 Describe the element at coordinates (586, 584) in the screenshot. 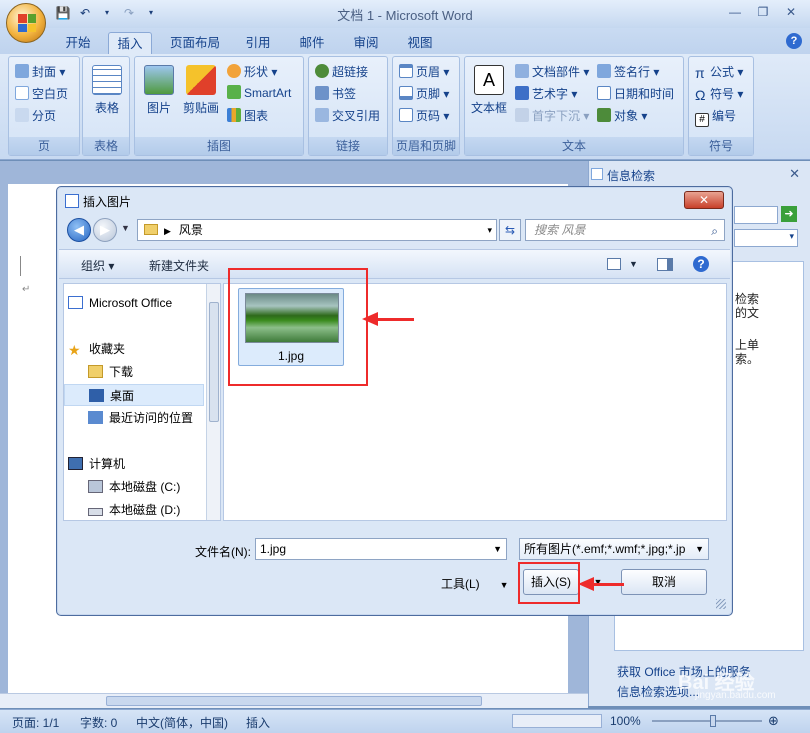

I see `annotation-arrow-head` at that location.